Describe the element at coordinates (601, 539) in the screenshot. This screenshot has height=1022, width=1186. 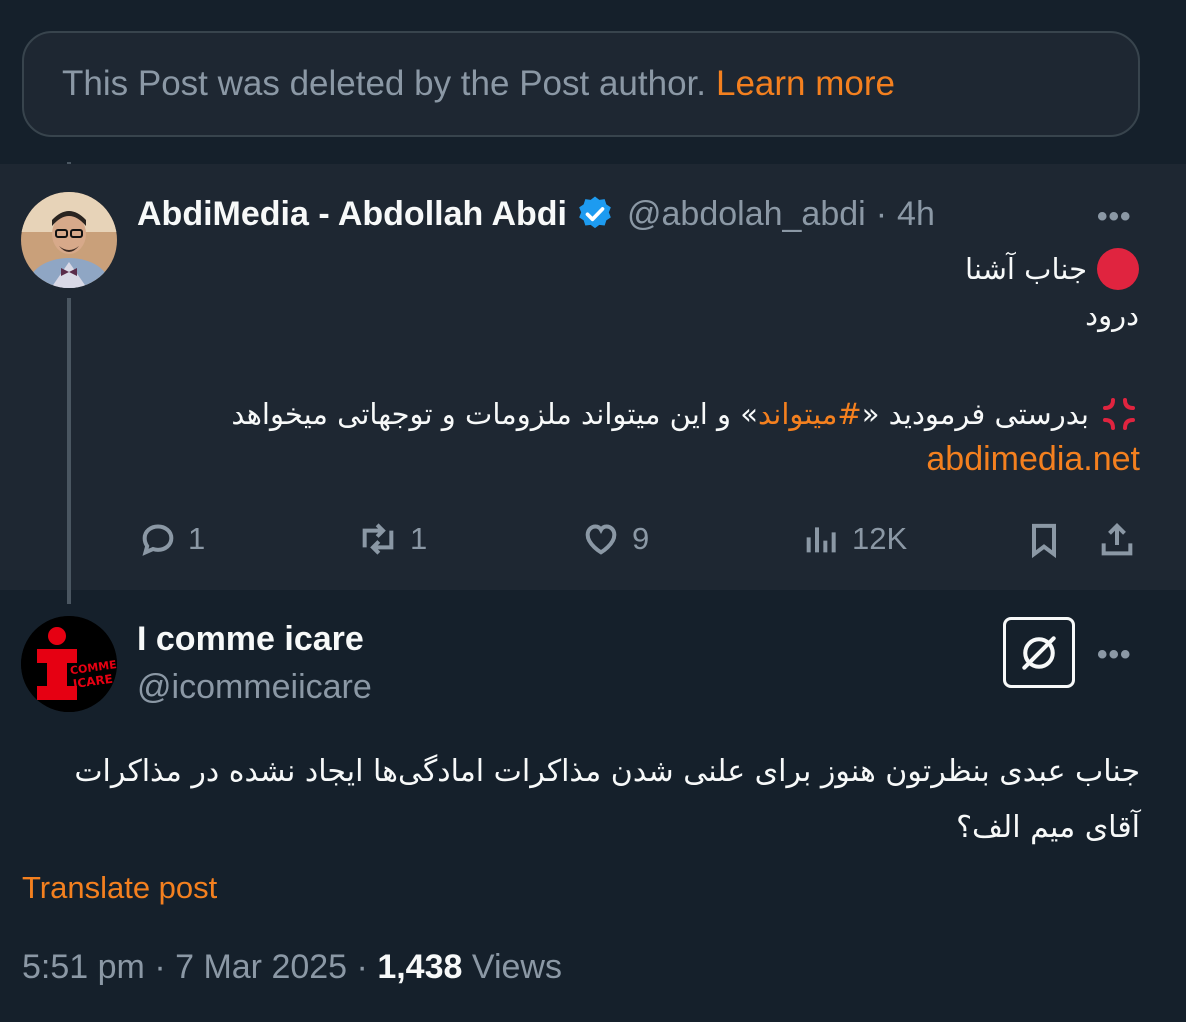
I see `heart-icon` at that location.